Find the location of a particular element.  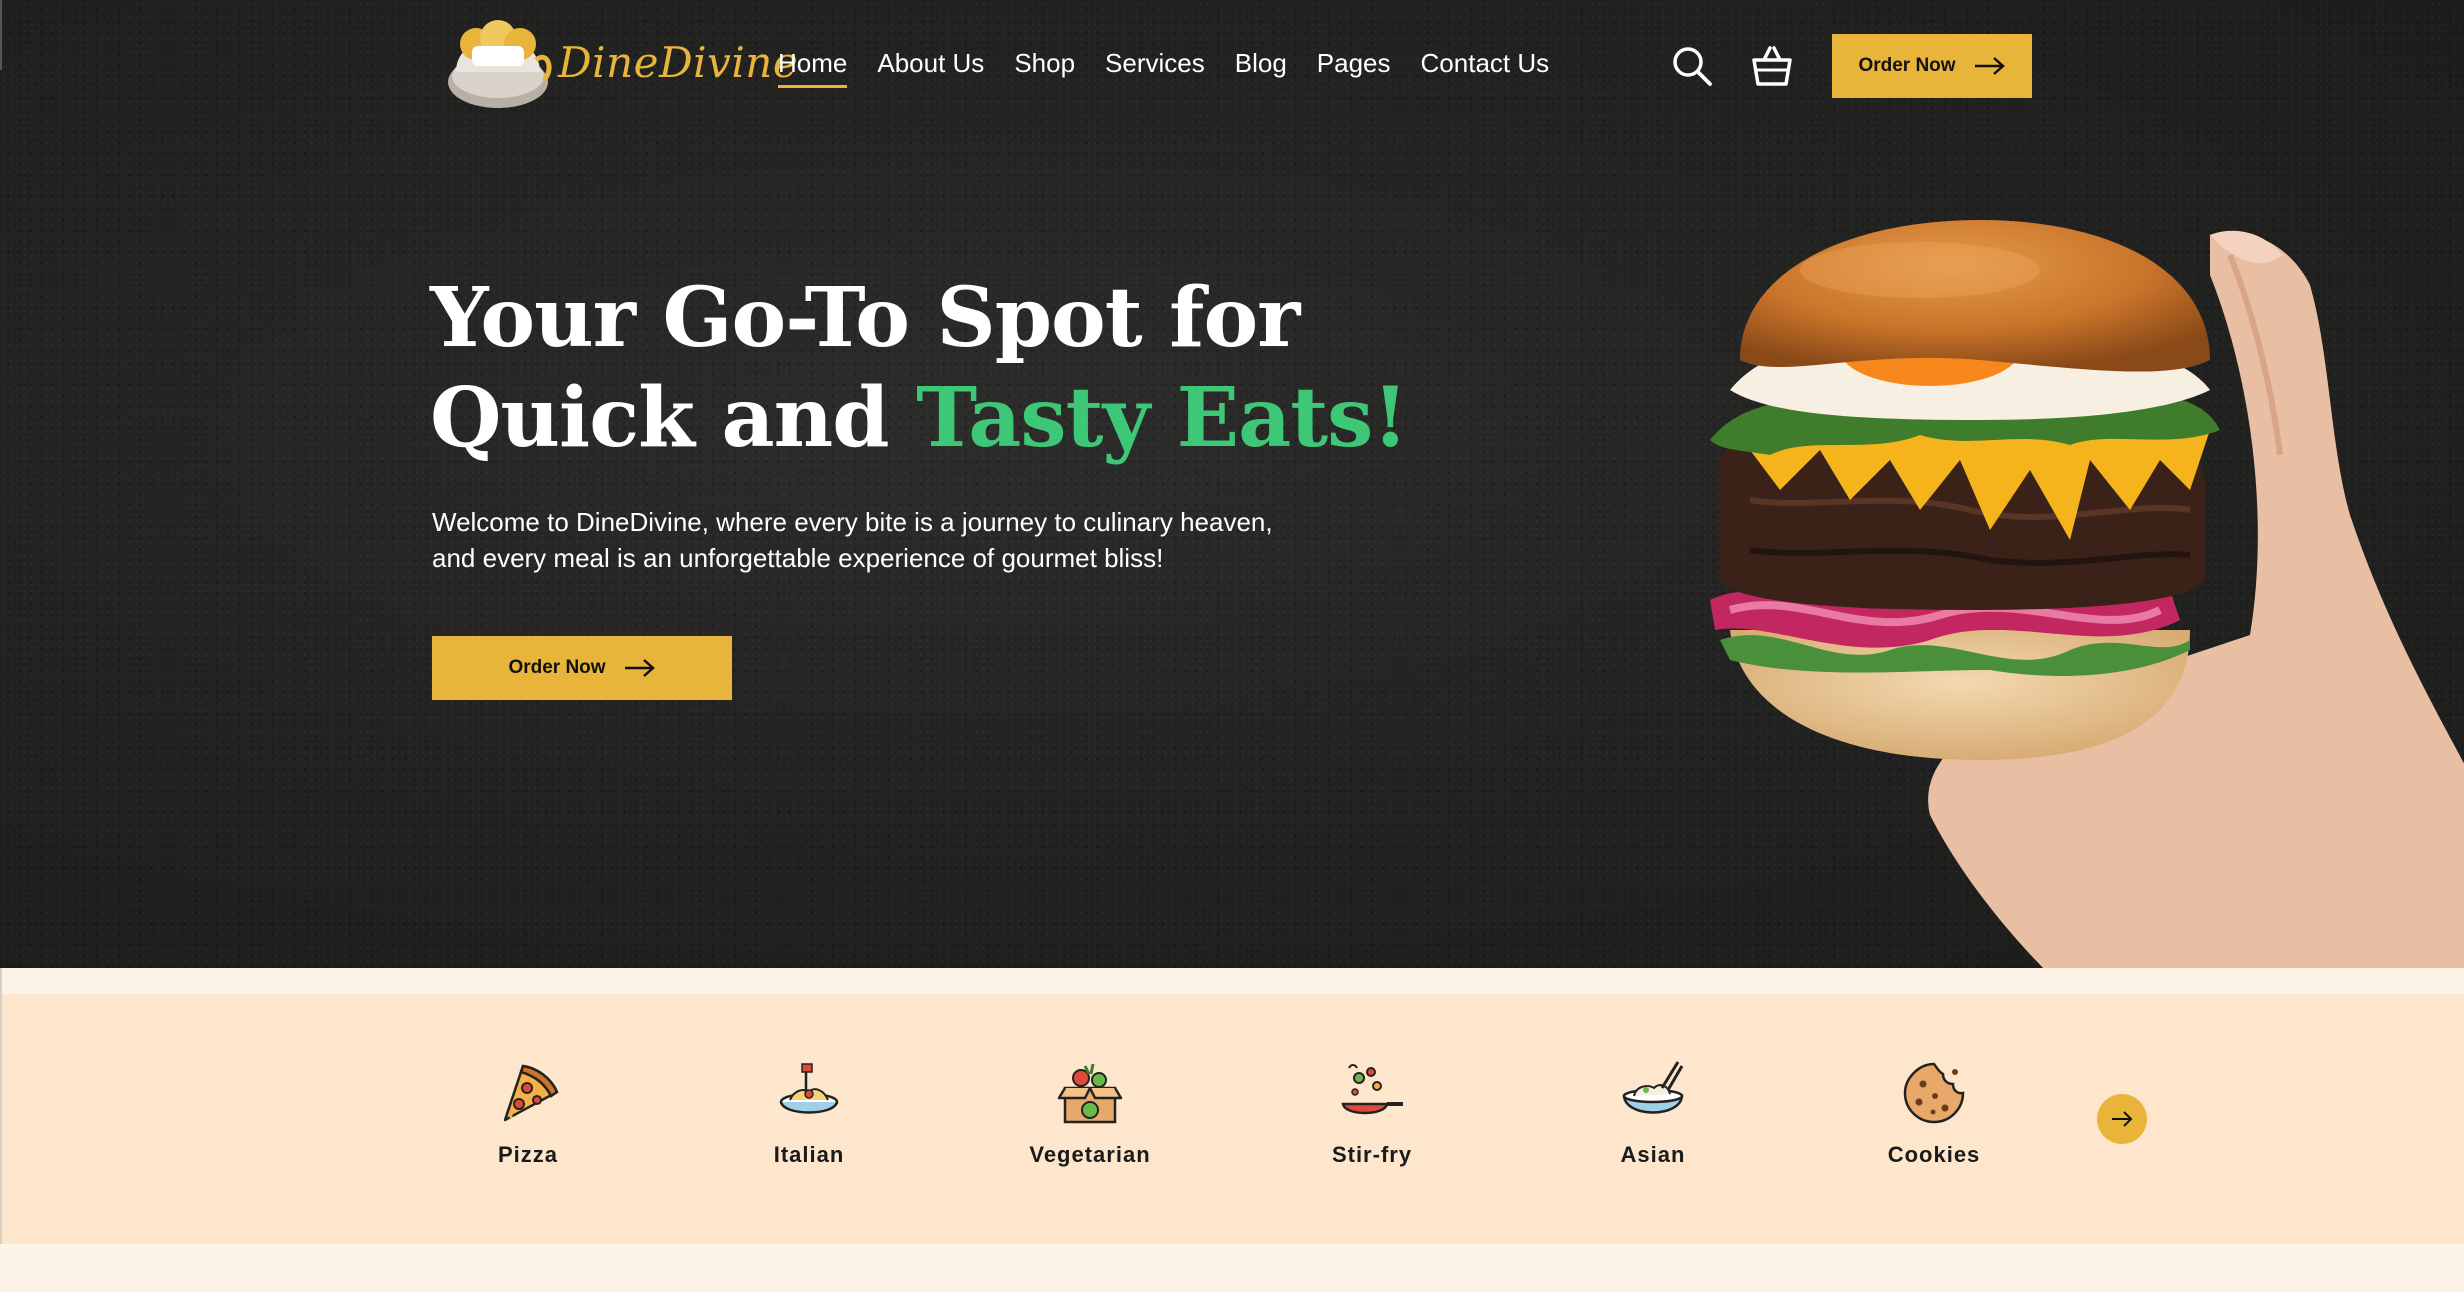

category-vegetarian: Vegetarian is located at coordinates (1090, 1113).